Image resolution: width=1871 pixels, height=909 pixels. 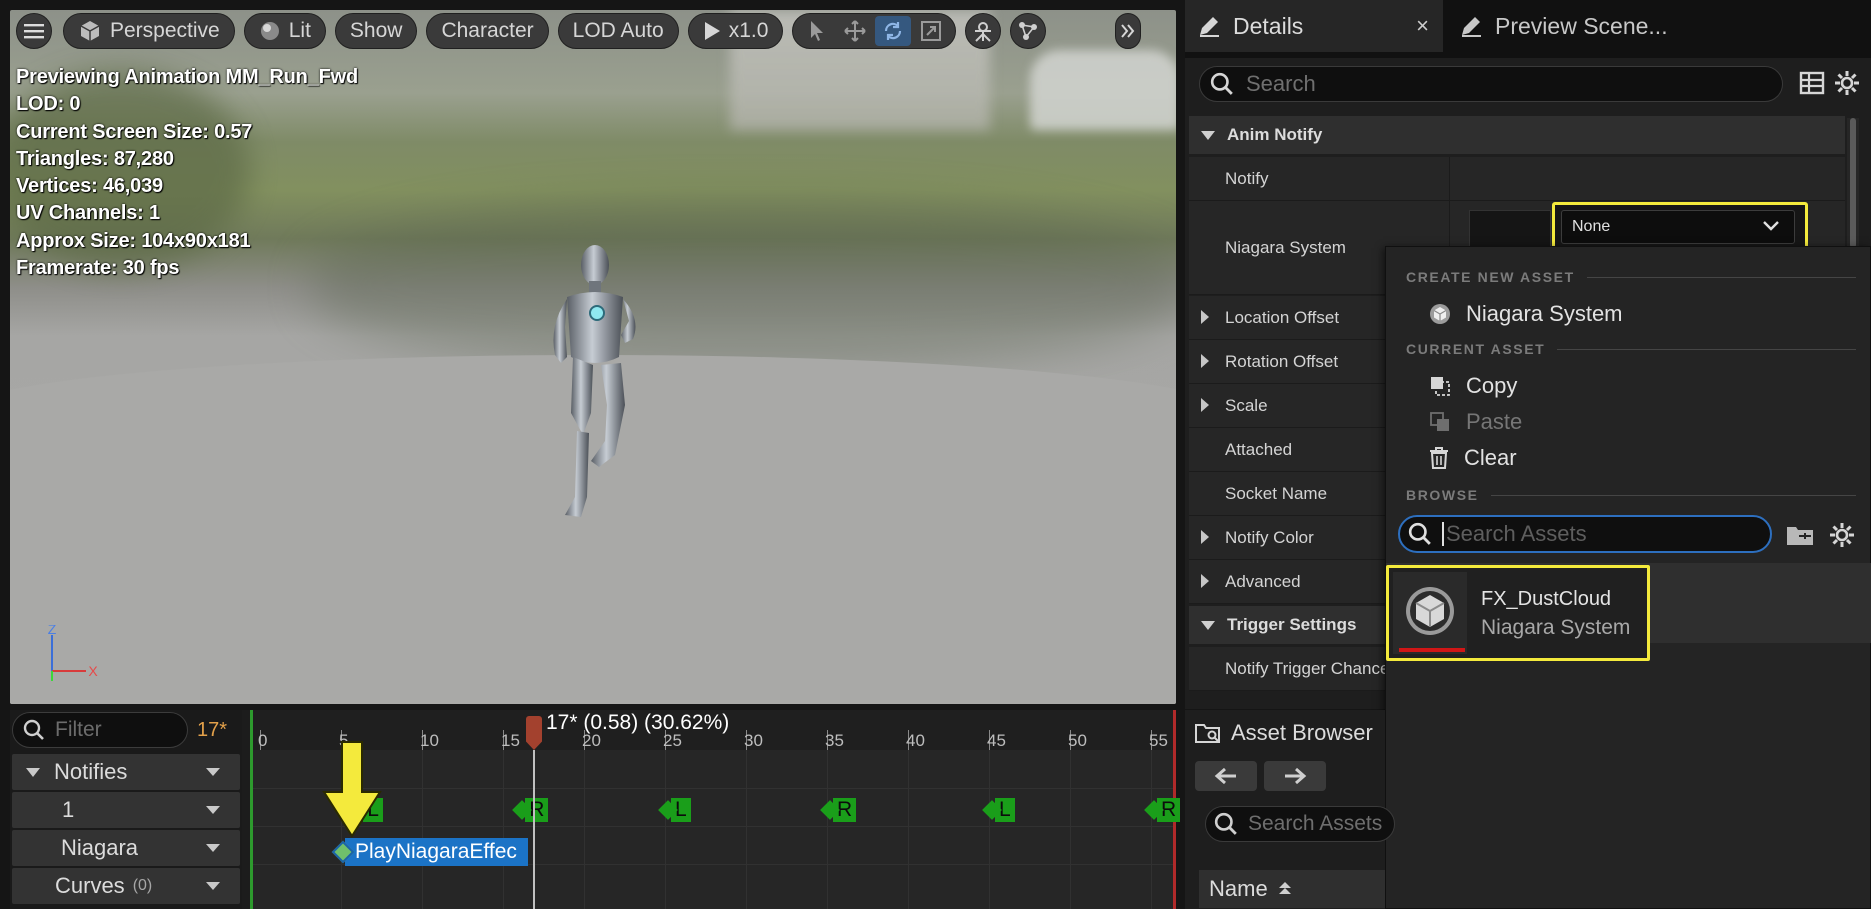 What do you see at coordinates (1226, 776) in the screenshot?
I see `back-button` at bounding box center [1226, 776].